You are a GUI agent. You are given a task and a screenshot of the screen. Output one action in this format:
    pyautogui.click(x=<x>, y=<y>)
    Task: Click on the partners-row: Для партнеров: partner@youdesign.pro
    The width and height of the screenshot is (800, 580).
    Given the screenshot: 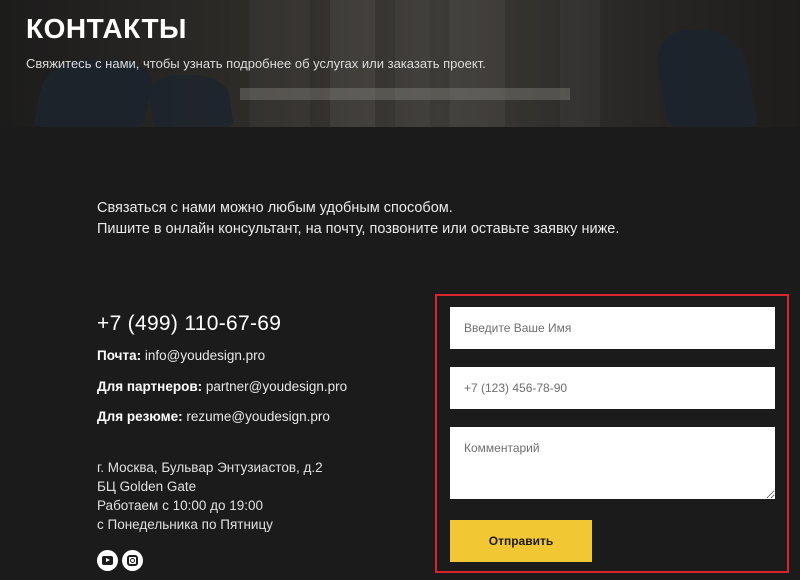 What is the action you would take?
    pyautogui.click(x=222, y=386)
    